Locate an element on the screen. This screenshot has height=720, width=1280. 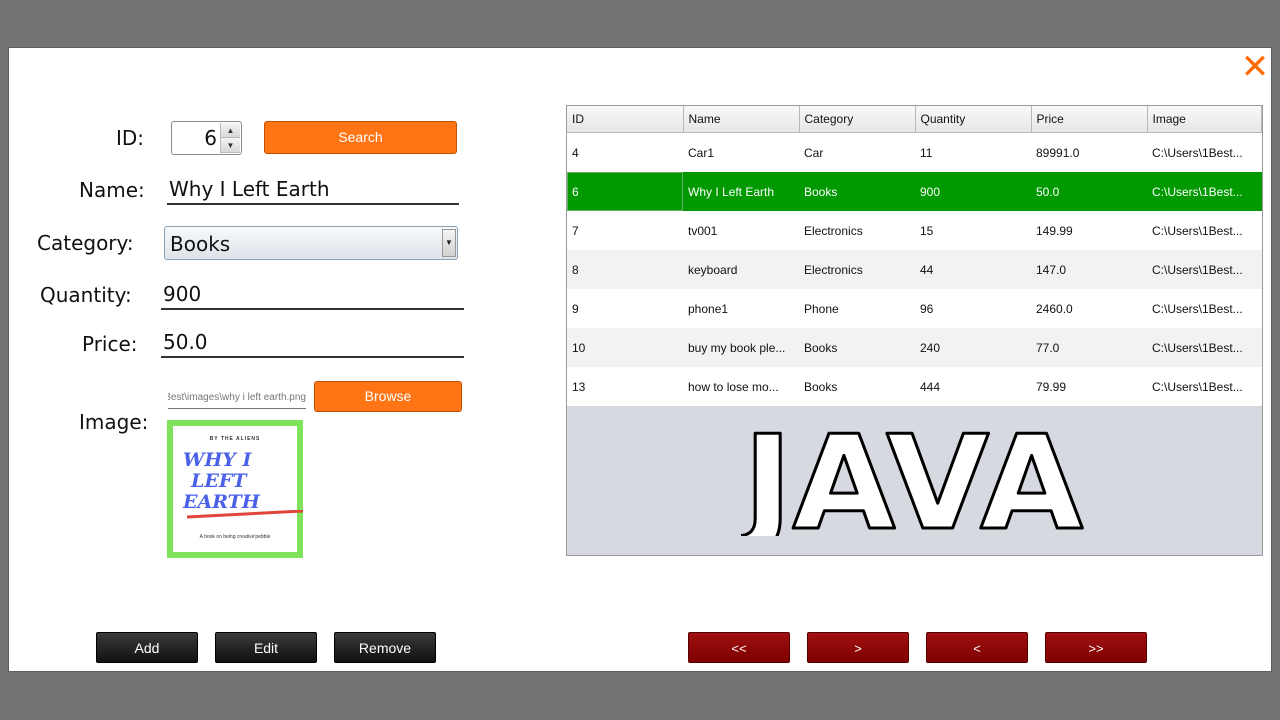
close-icon: ✕ is located at coordinates (1255, 67).